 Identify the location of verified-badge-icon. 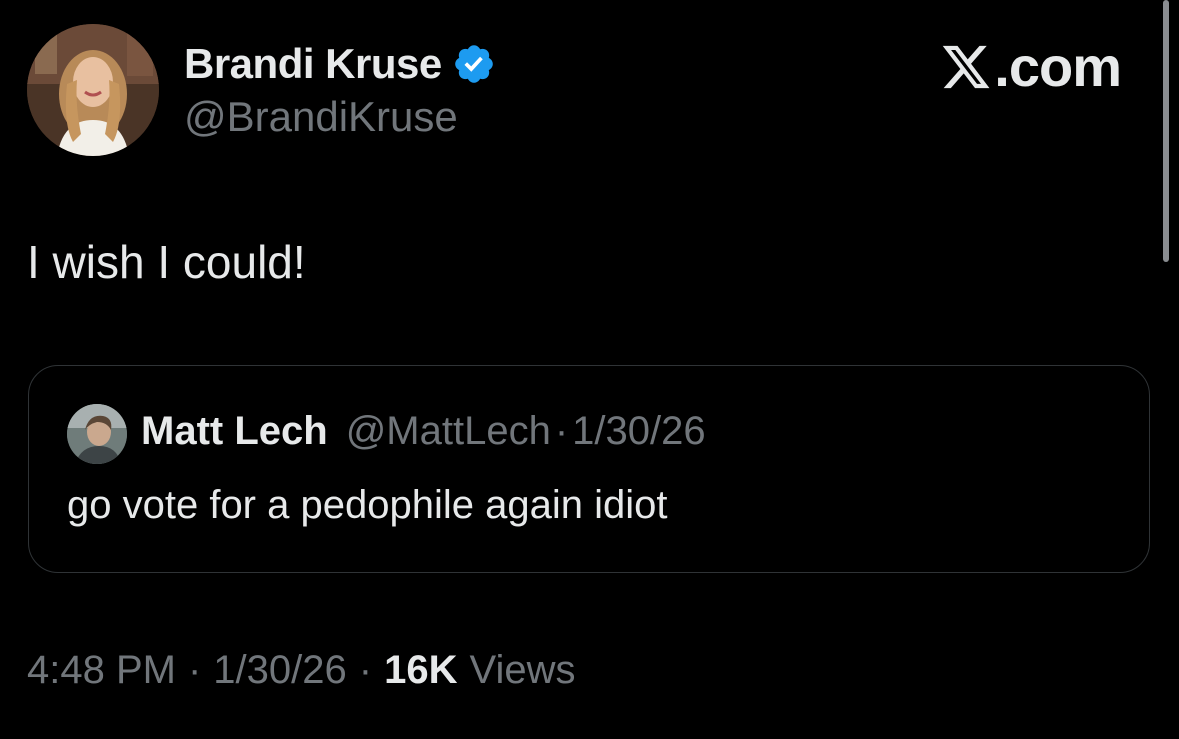
(474, 64).